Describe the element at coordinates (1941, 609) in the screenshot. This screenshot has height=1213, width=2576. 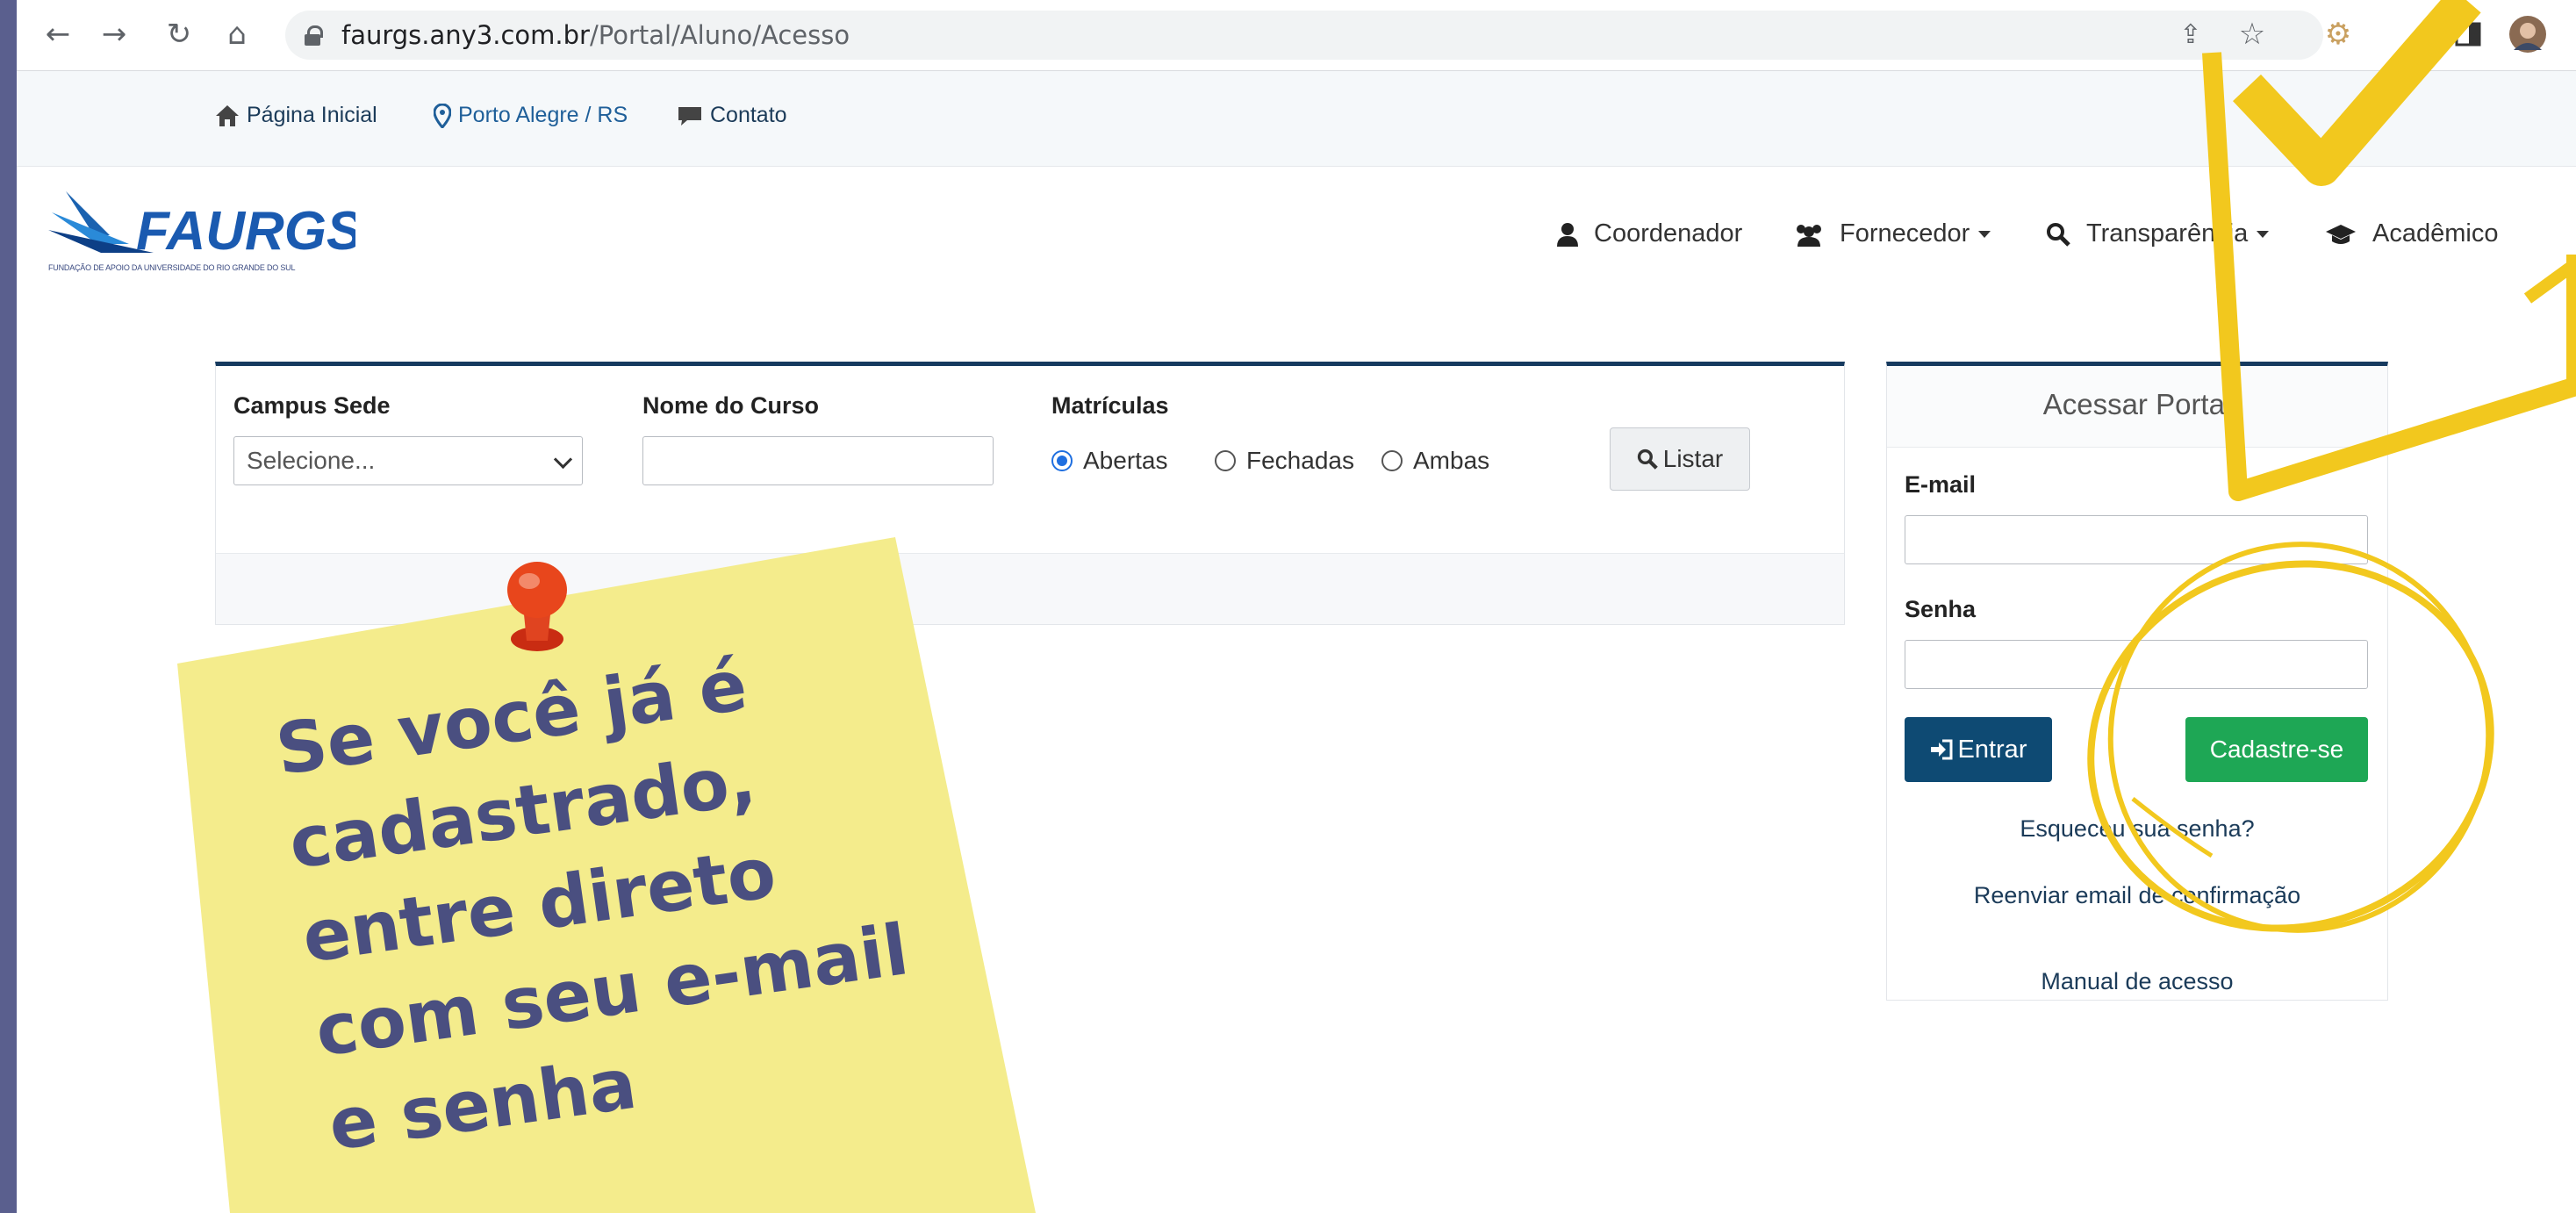
I see `password-label: Senha` at that location.